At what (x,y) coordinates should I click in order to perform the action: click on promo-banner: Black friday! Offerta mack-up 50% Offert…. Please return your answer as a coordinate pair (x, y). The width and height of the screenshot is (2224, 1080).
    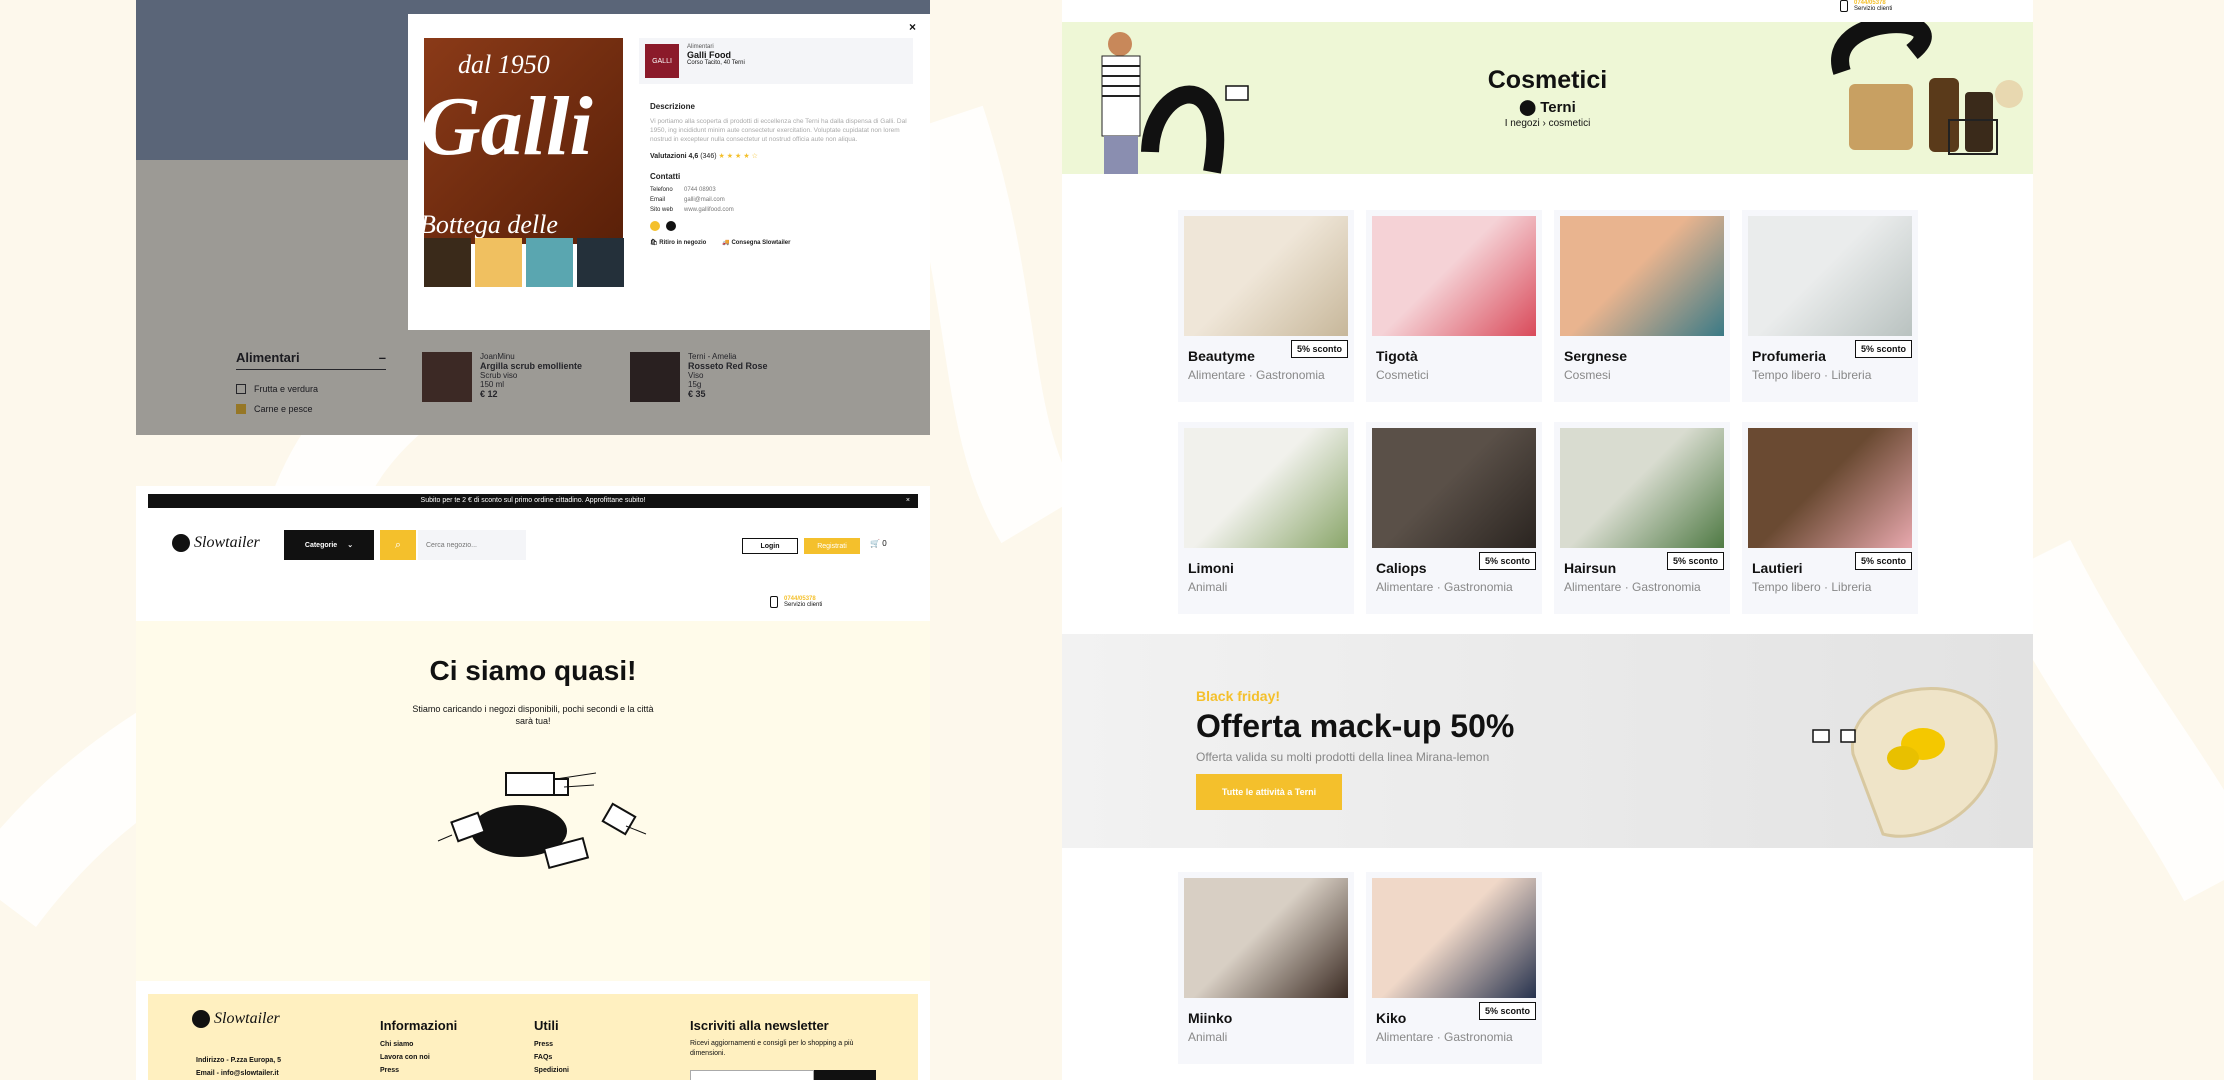
    Looking at the image, I should click on (1547, 741).